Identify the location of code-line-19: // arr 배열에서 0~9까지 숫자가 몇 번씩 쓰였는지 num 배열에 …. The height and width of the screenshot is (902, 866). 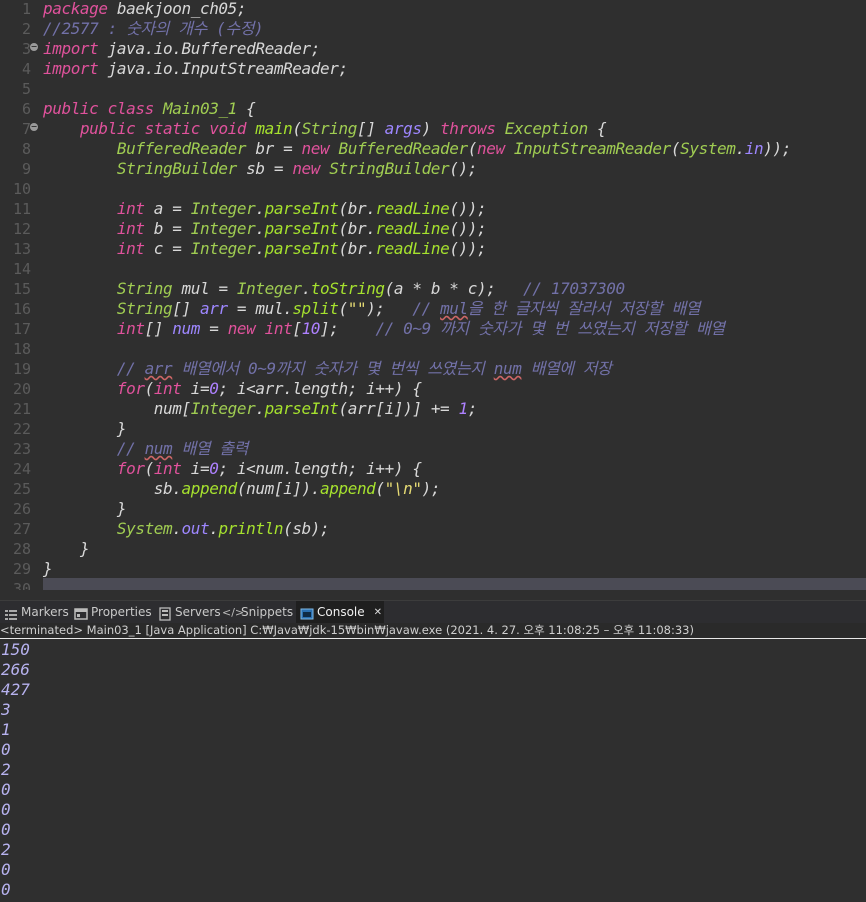
(364, 368).